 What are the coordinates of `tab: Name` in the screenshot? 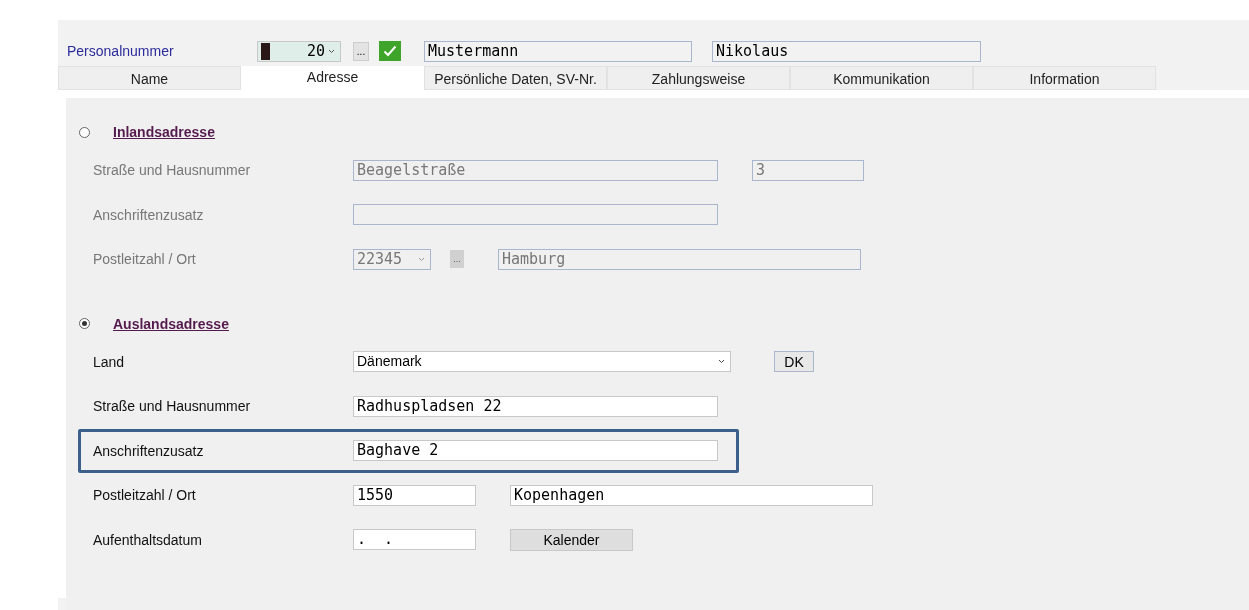 It's located at (149, 78).